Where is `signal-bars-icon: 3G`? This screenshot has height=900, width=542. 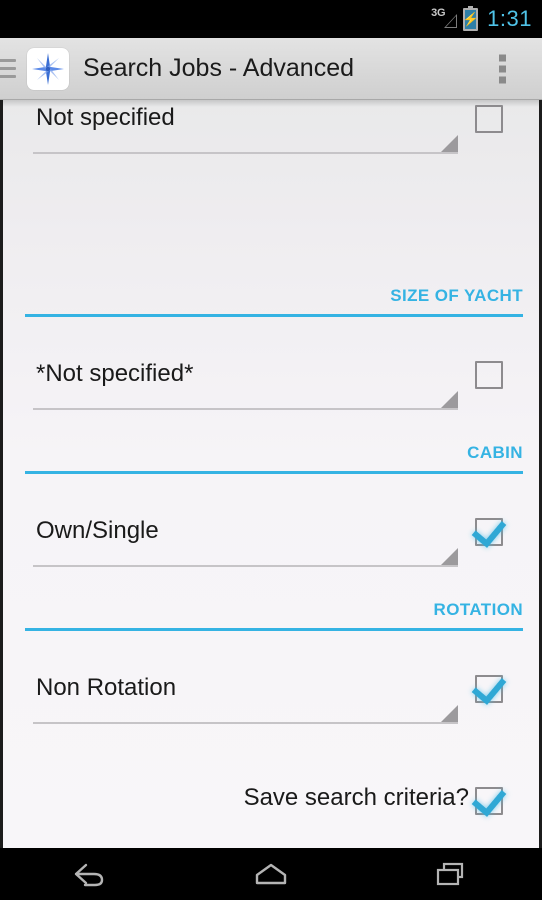
signal-bars-icon: 3G is located at coordinates (444, 18).